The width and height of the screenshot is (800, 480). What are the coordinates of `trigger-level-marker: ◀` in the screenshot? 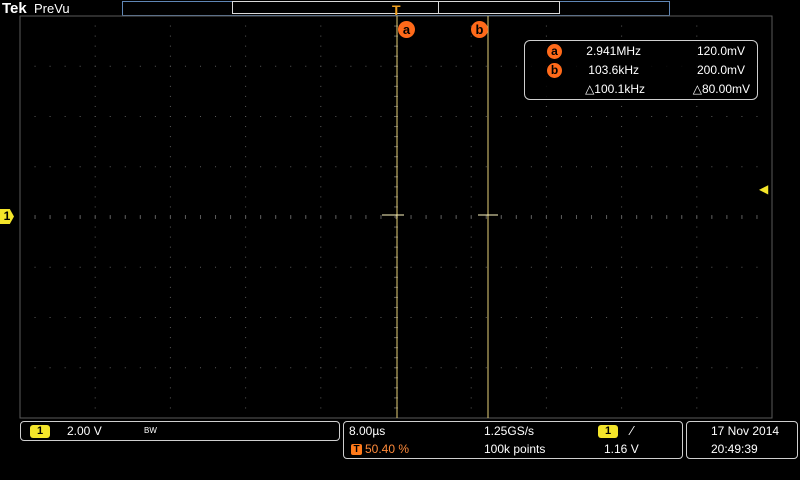 It's located at (763, 189).